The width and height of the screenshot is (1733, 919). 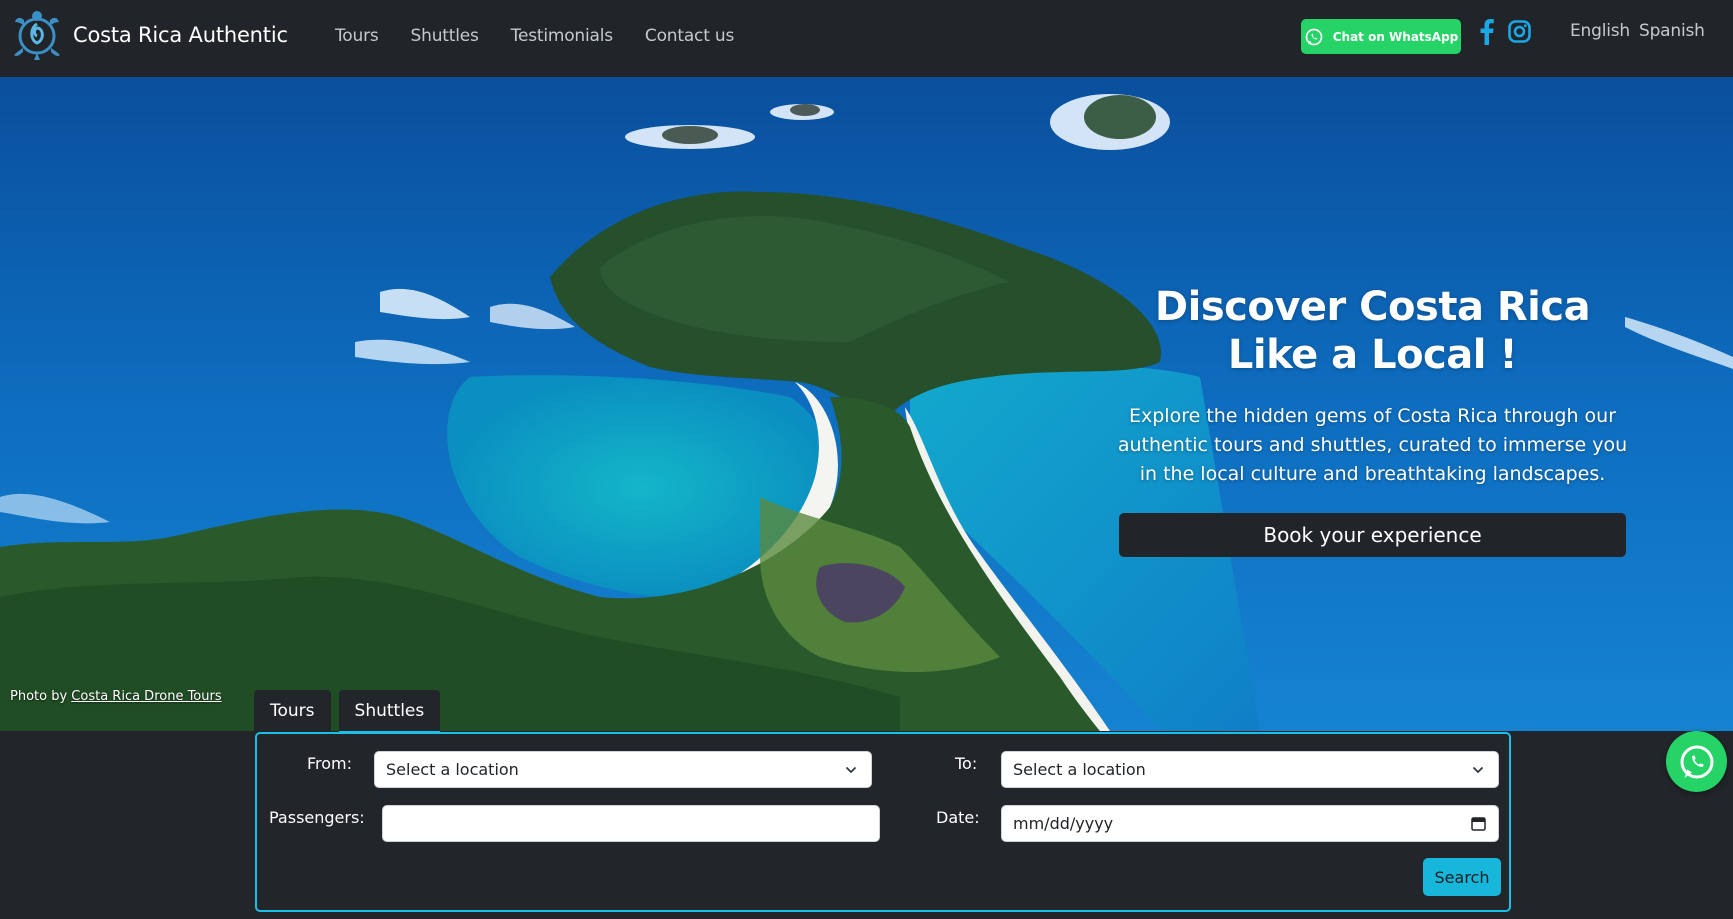 I want to click on brand-name: Costa Rica Authentic, so click(x=180, y=35).